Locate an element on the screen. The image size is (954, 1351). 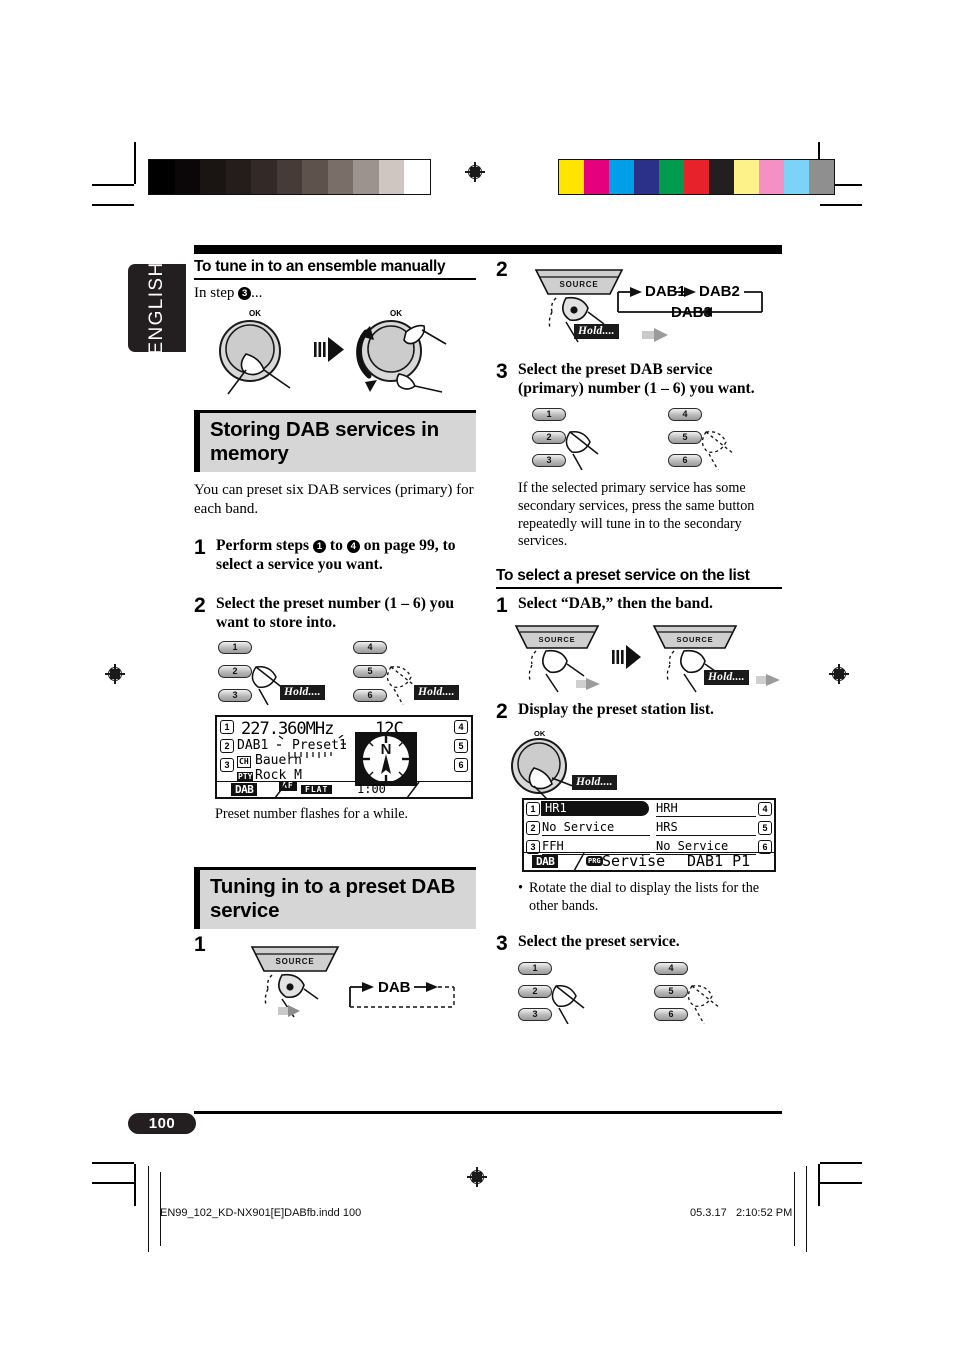
lcd-list-id-5: 5 is located at coordinates (765, 828).